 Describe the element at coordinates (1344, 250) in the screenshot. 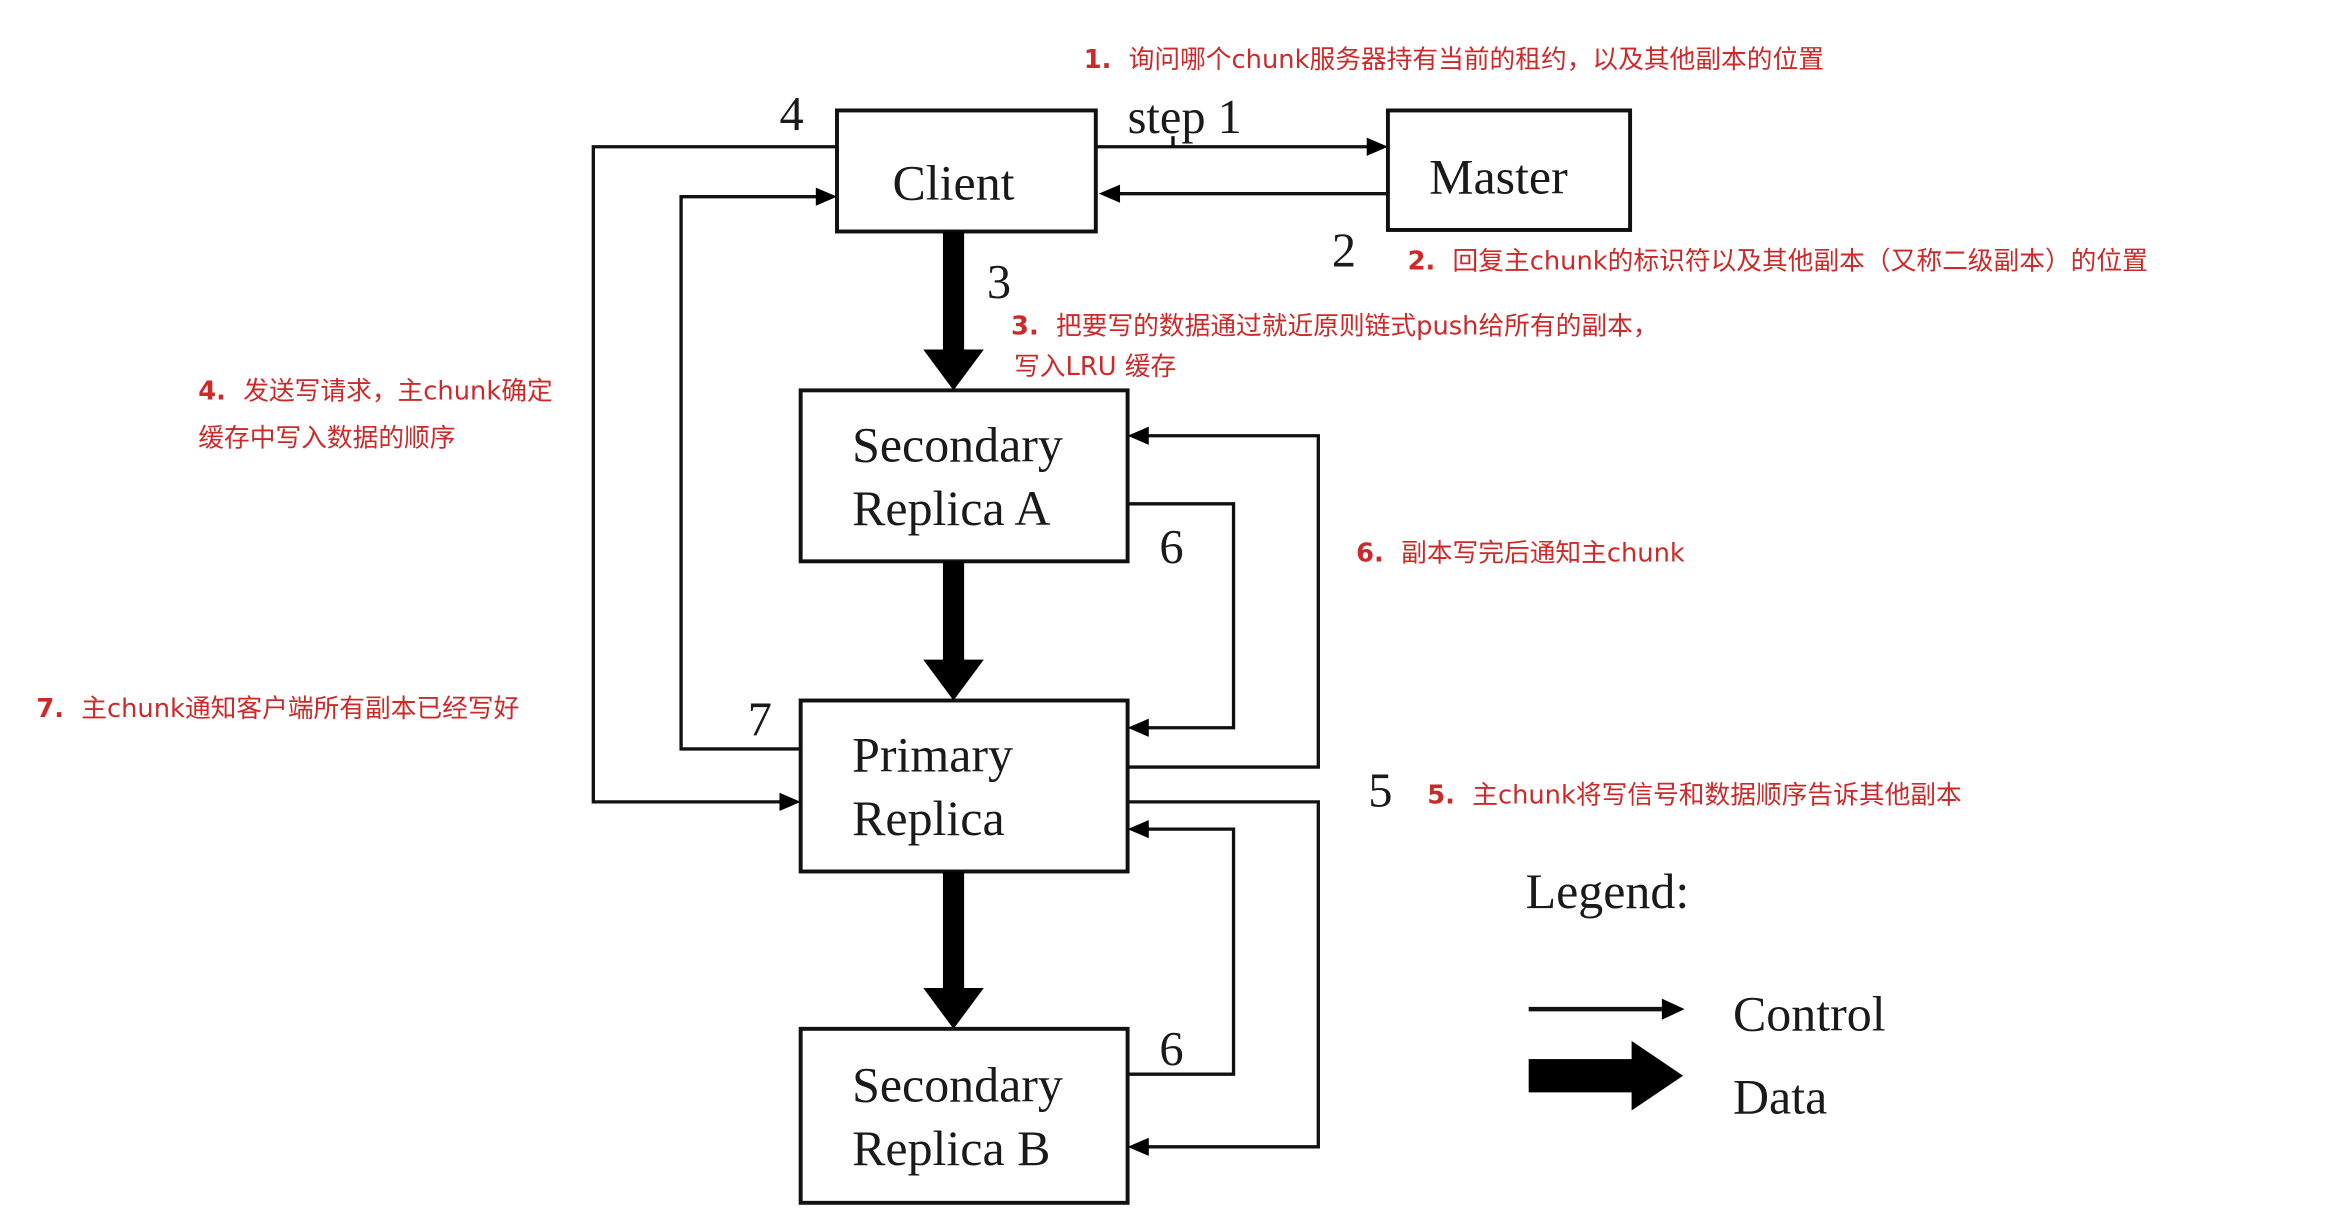

I see `step2-label: 2` at that location.